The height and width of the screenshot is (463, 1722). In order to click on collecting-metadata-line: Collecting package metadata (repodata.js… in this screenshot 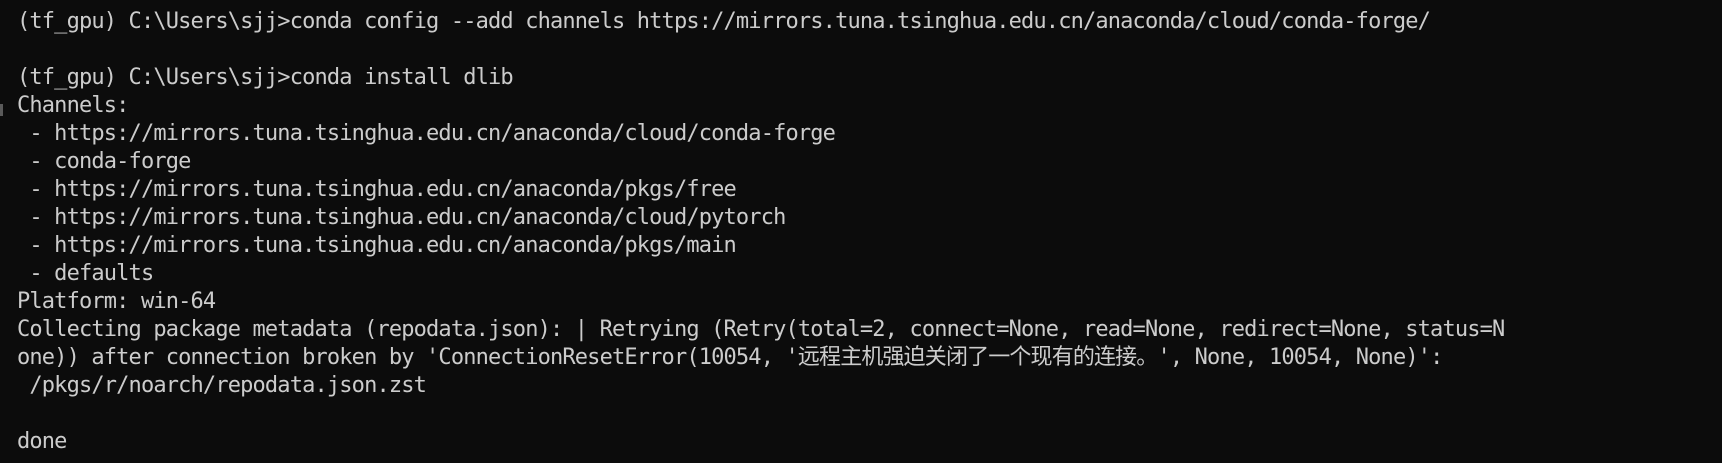, I will do `click(761, 329)`.